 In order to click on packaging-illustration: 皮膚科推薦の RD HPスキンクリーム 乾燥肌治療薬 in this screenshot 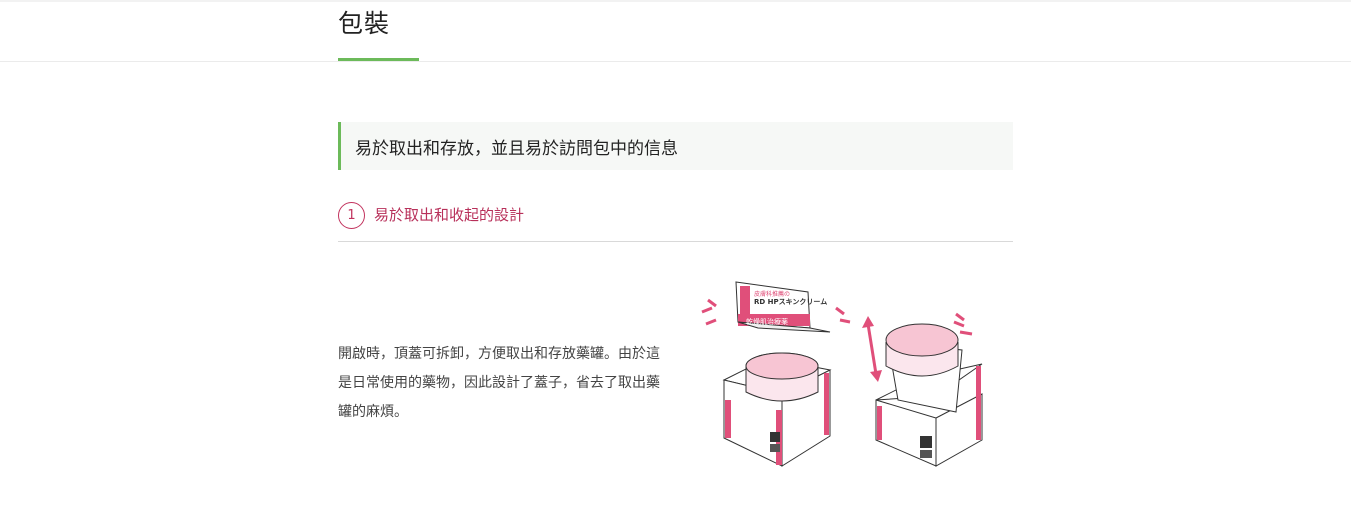, I will do `click(842, 374)`.